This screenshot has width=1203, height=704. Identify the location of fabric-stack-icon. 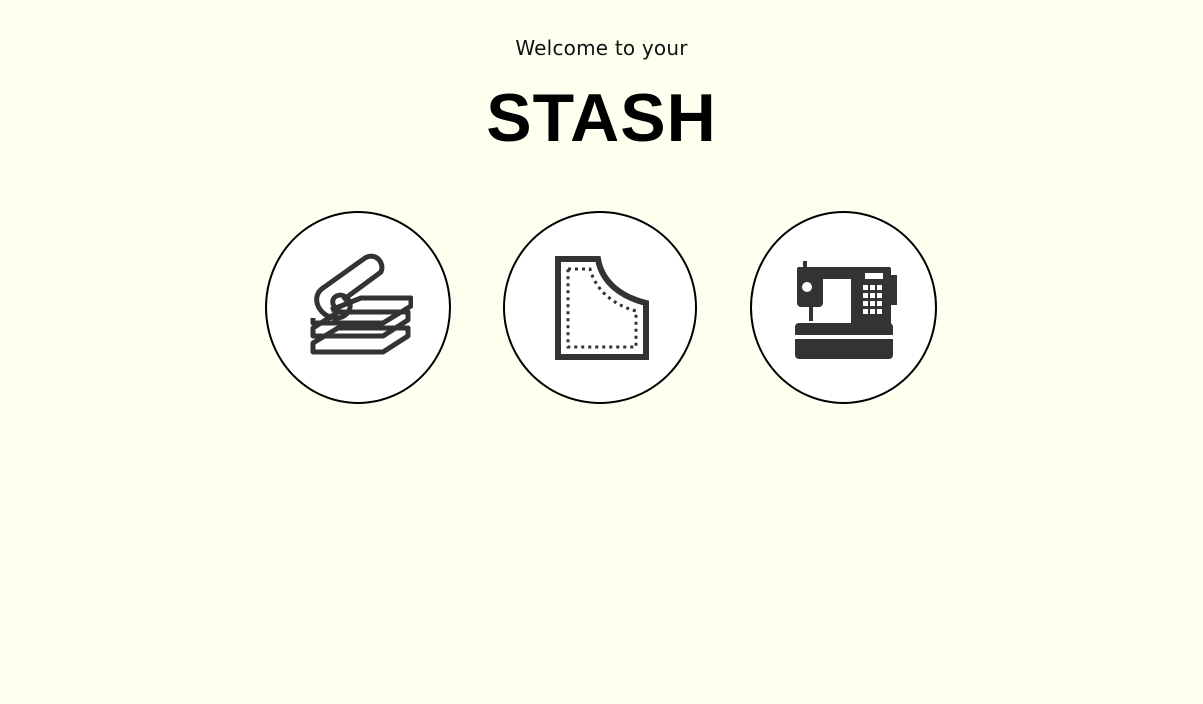
(361, 303).